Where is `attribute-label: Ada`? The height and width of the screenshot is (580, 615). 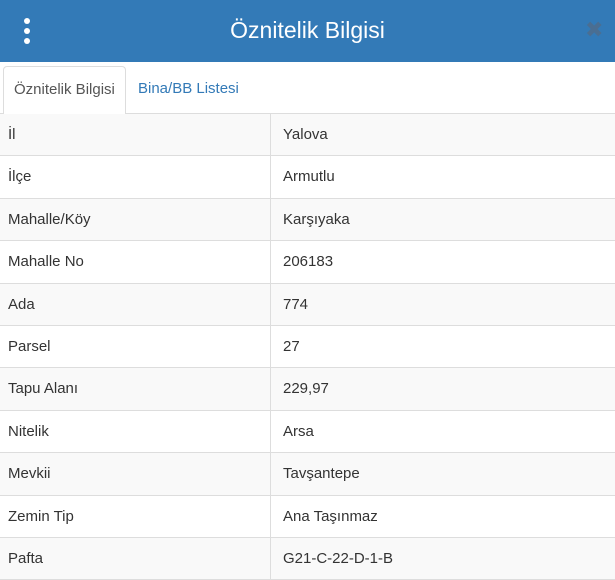
attribute-label: Ada is located at coordinates (135, 304).